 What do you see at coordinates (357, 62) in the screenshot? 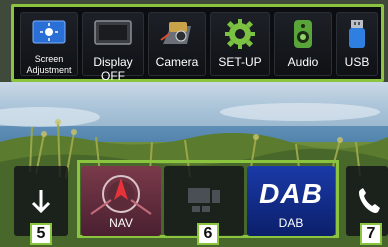
I see `usb-label: USB` at bounding box center [357, 62].